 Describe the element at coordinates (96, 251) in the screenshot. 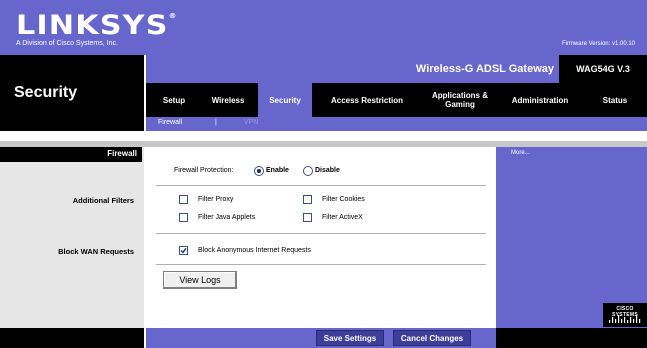

I see `block-wan-label: Block WAN Requests` at that location.